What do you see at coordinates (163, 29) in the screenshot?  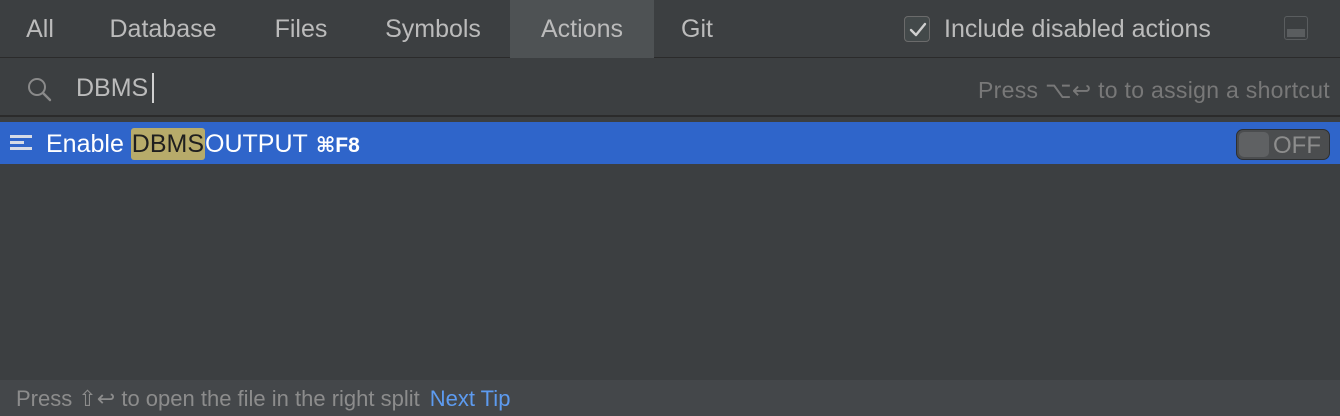 I see `tab-database: Database` at bounding box center [163, 29].